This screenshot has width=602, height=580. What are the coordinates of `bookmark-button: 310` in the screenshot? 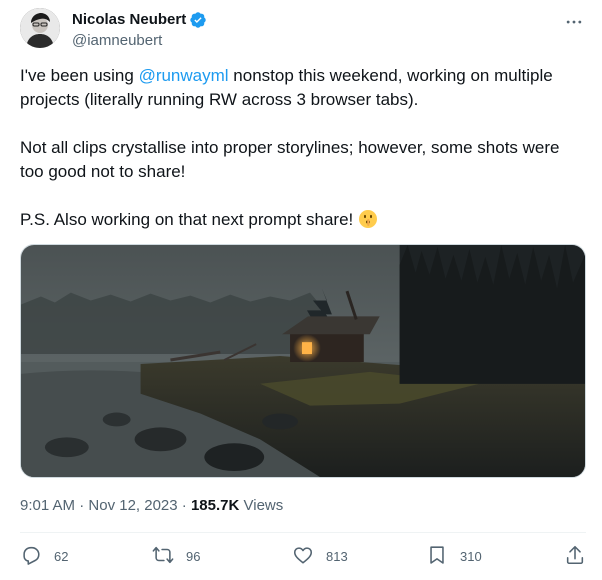 It's located at (454, 556).